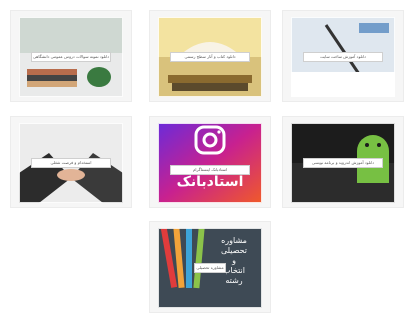  I want to click on card-caption: دانلود آموزش اندروید و برنامه نویسی, so click(343, 163).